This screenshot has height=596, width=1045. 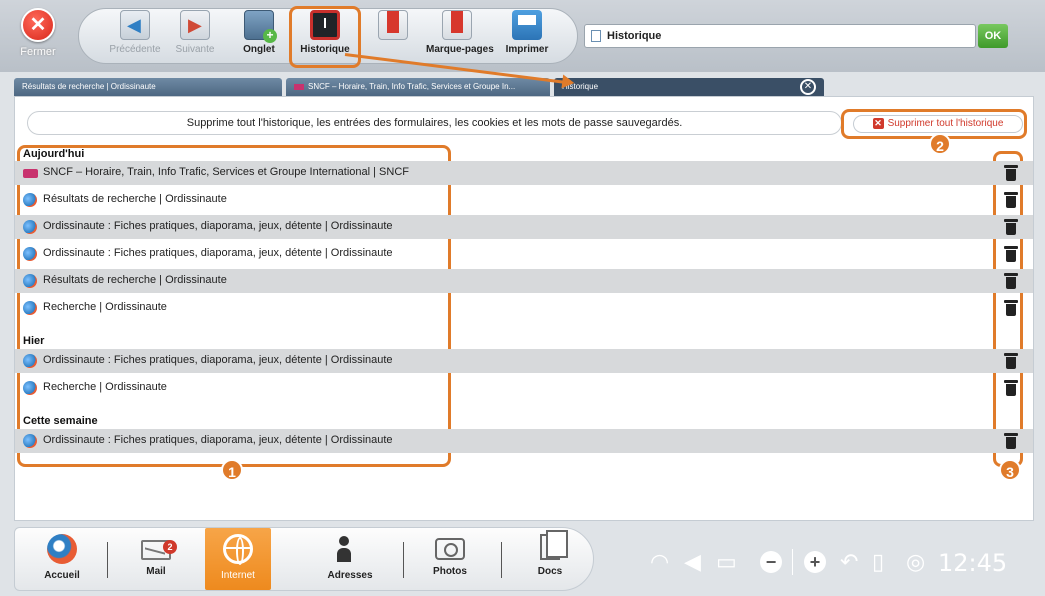 What do you see at coordinates (135, 49) in the screenshot?
I see `previous-label: Précédente` at bounding box center [135, 49].